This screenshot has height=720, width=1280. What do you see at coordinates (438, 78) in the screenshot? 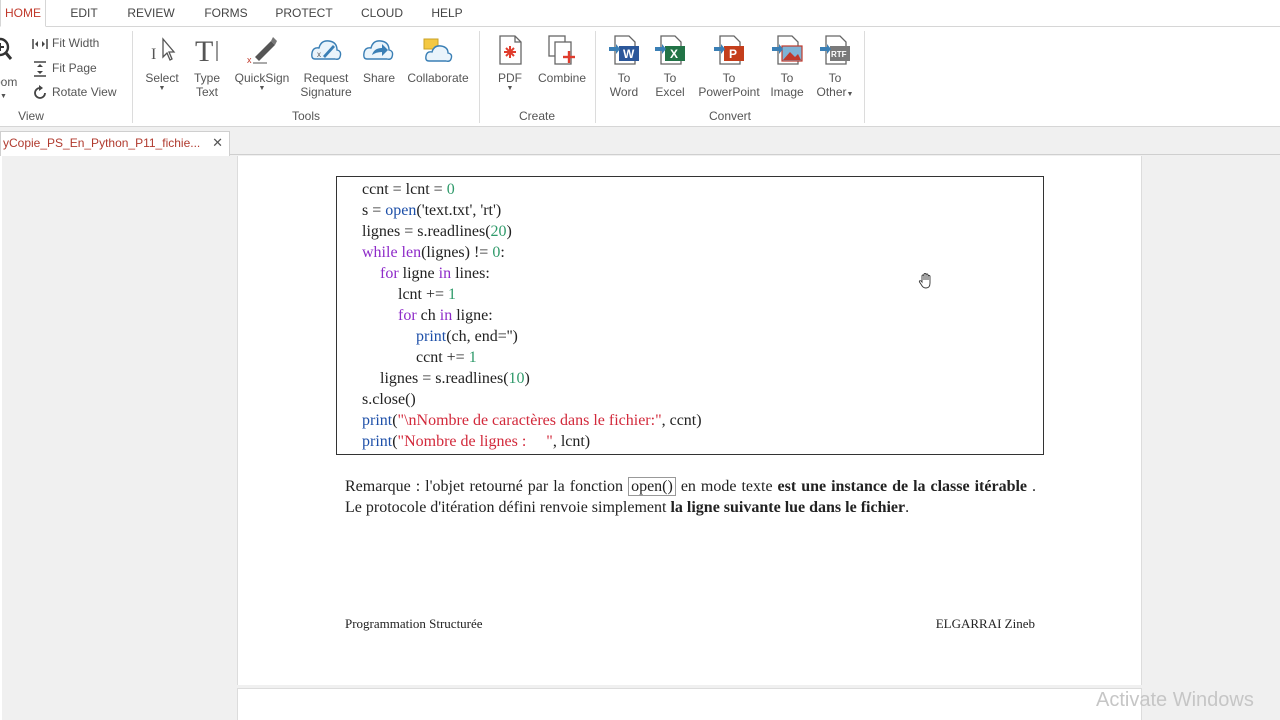
I see `collaborate-label: Collaborate` at bounding box center [438, 78].